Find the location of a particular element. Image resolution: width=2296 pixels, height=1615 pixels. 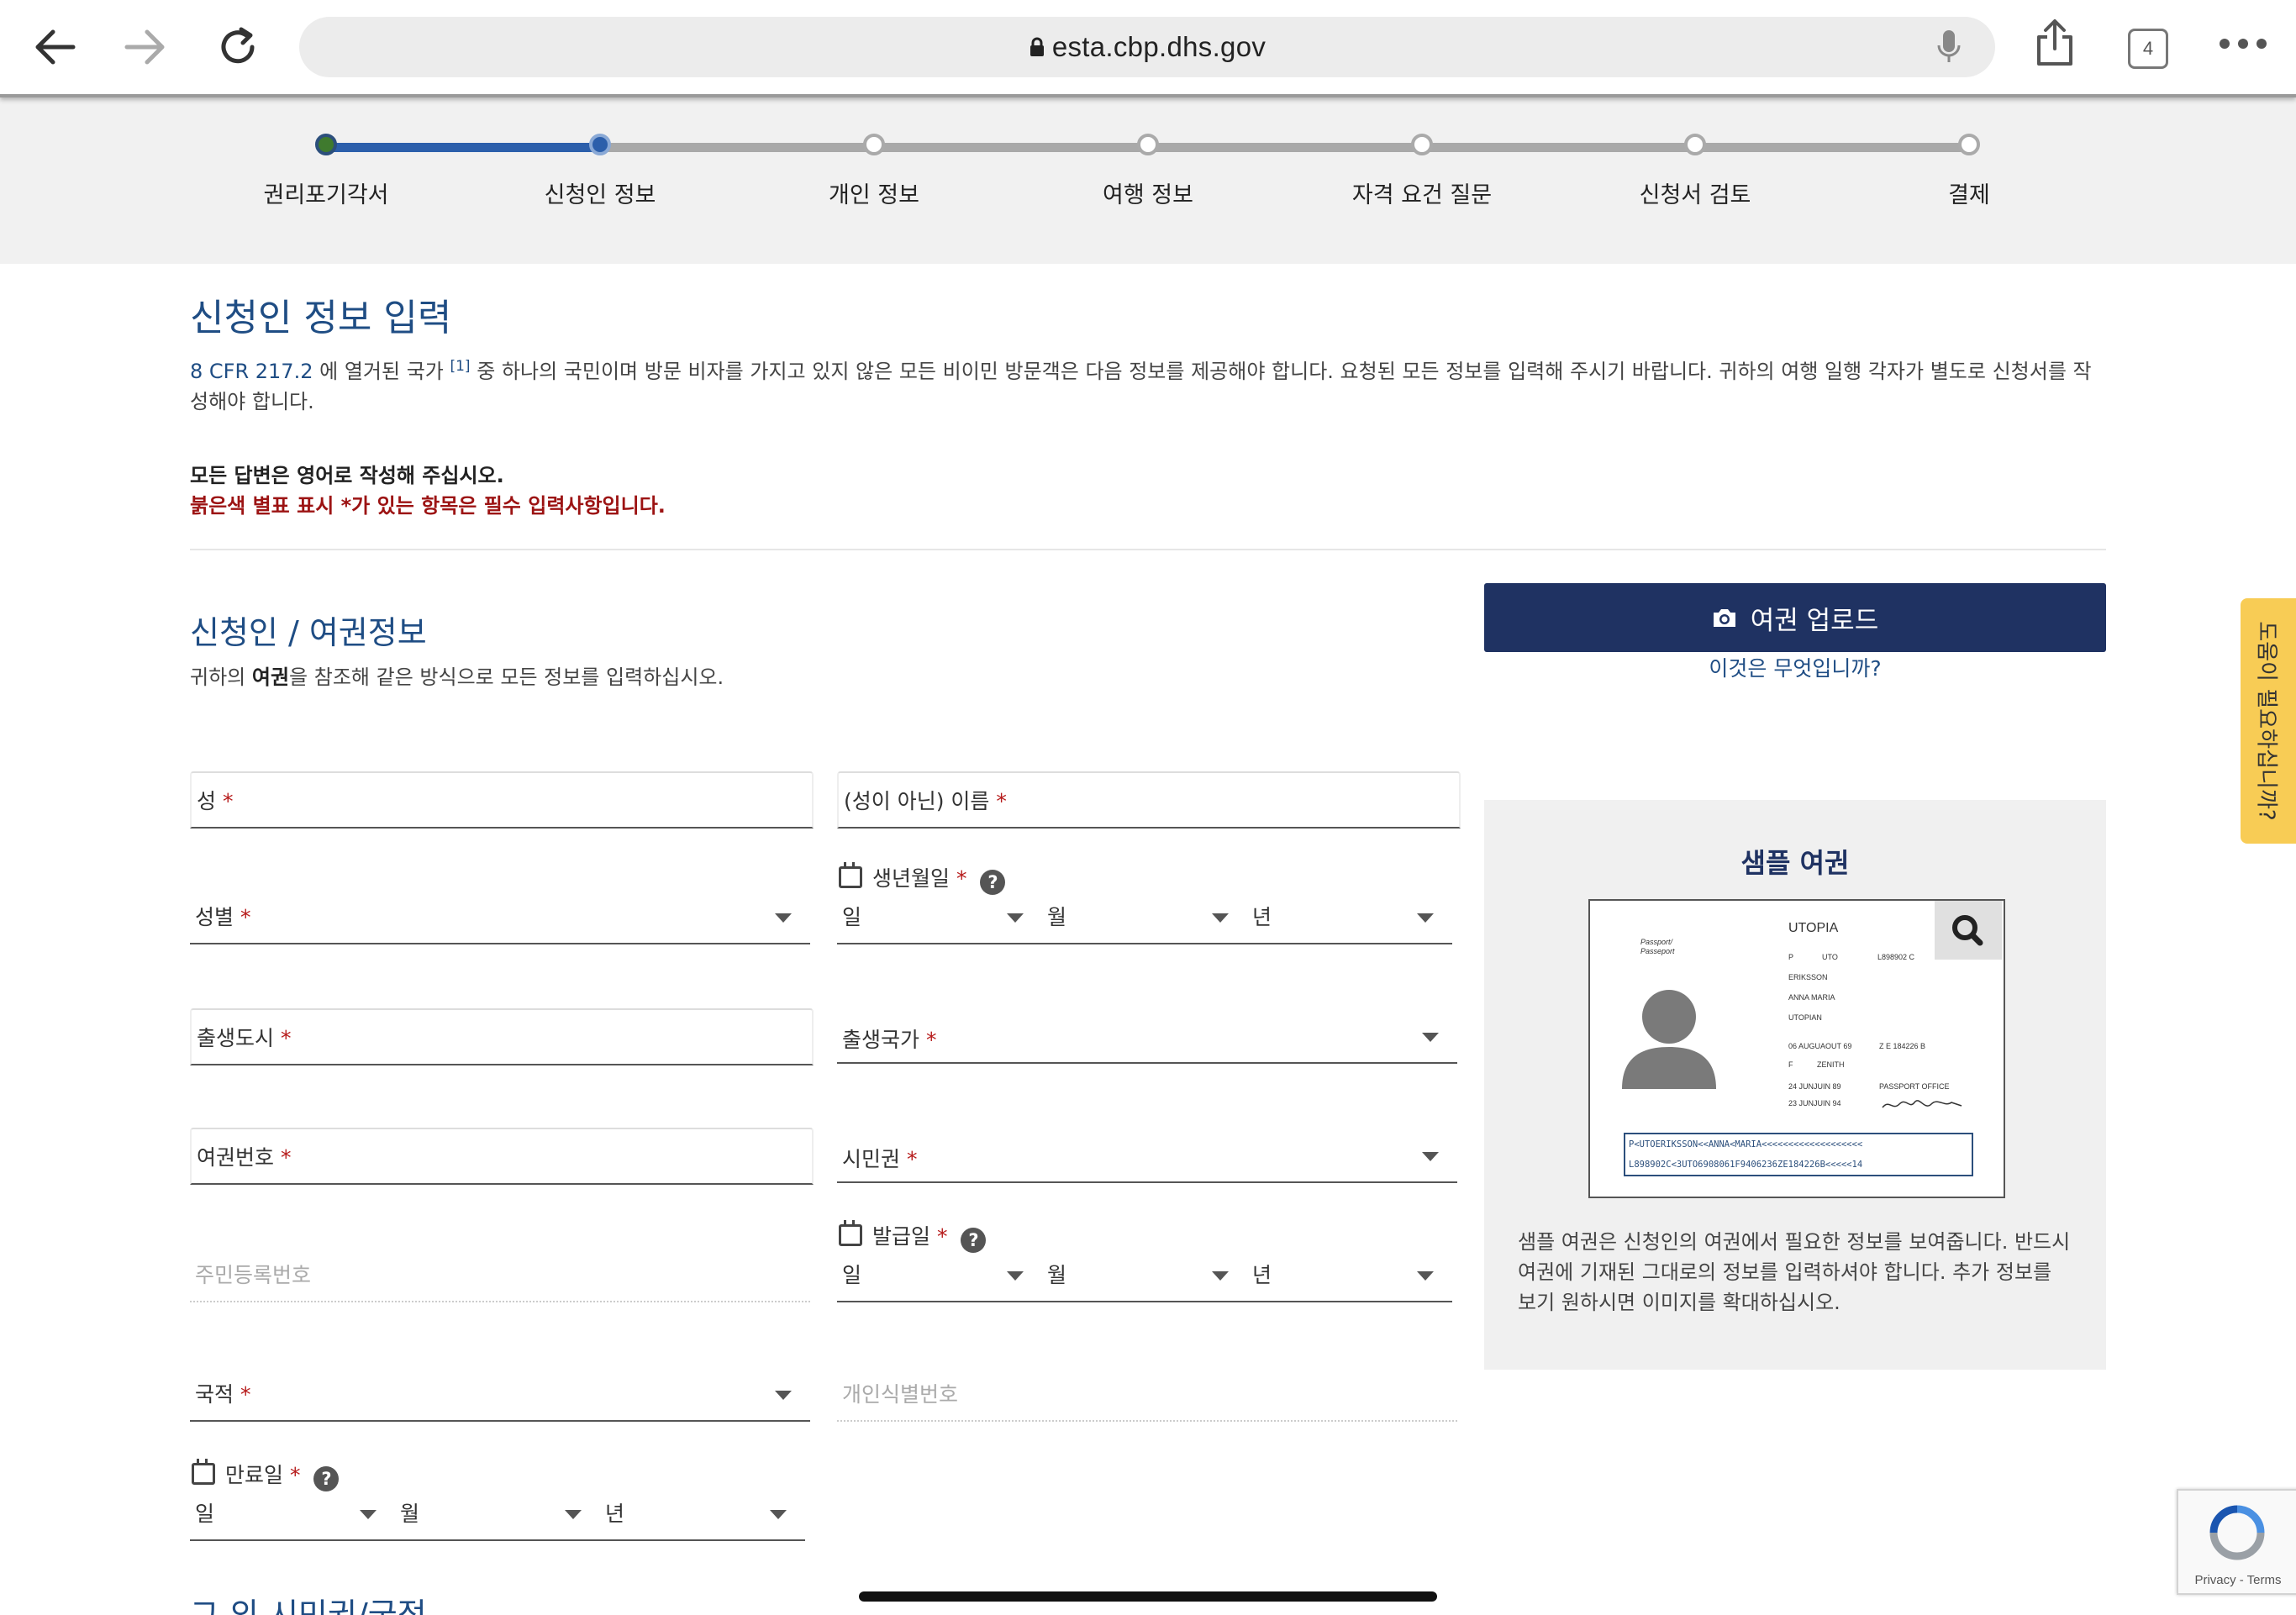

national-id-field: 주민등록번호 is located at coordinates (500, 1275).